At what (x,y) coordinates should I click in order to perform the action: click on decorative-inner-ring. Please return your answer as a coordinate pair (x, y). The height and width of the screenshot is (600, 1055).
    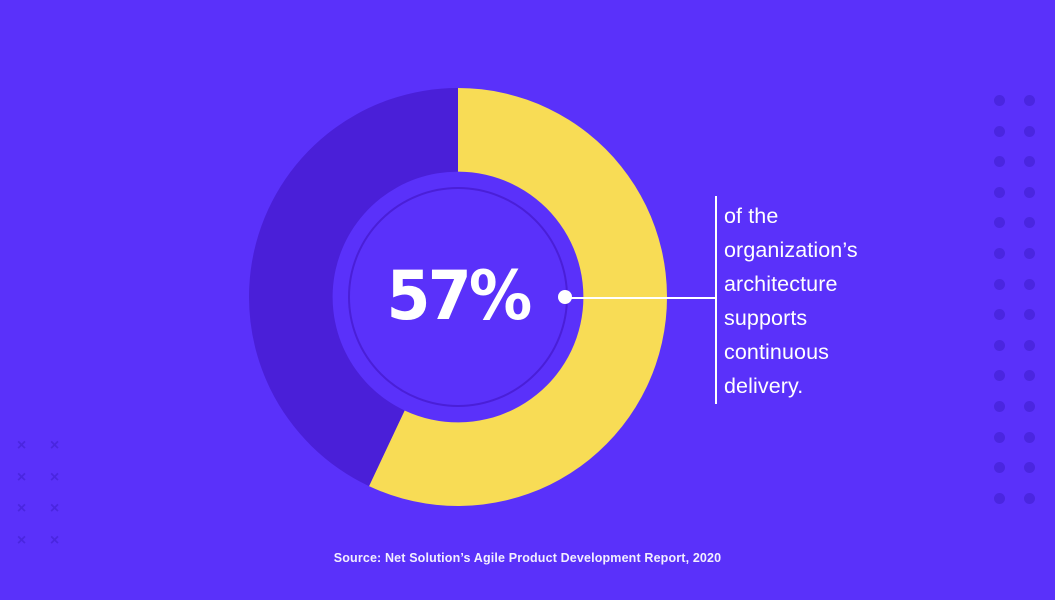
    Looking at the image, I should click on (458, 297).